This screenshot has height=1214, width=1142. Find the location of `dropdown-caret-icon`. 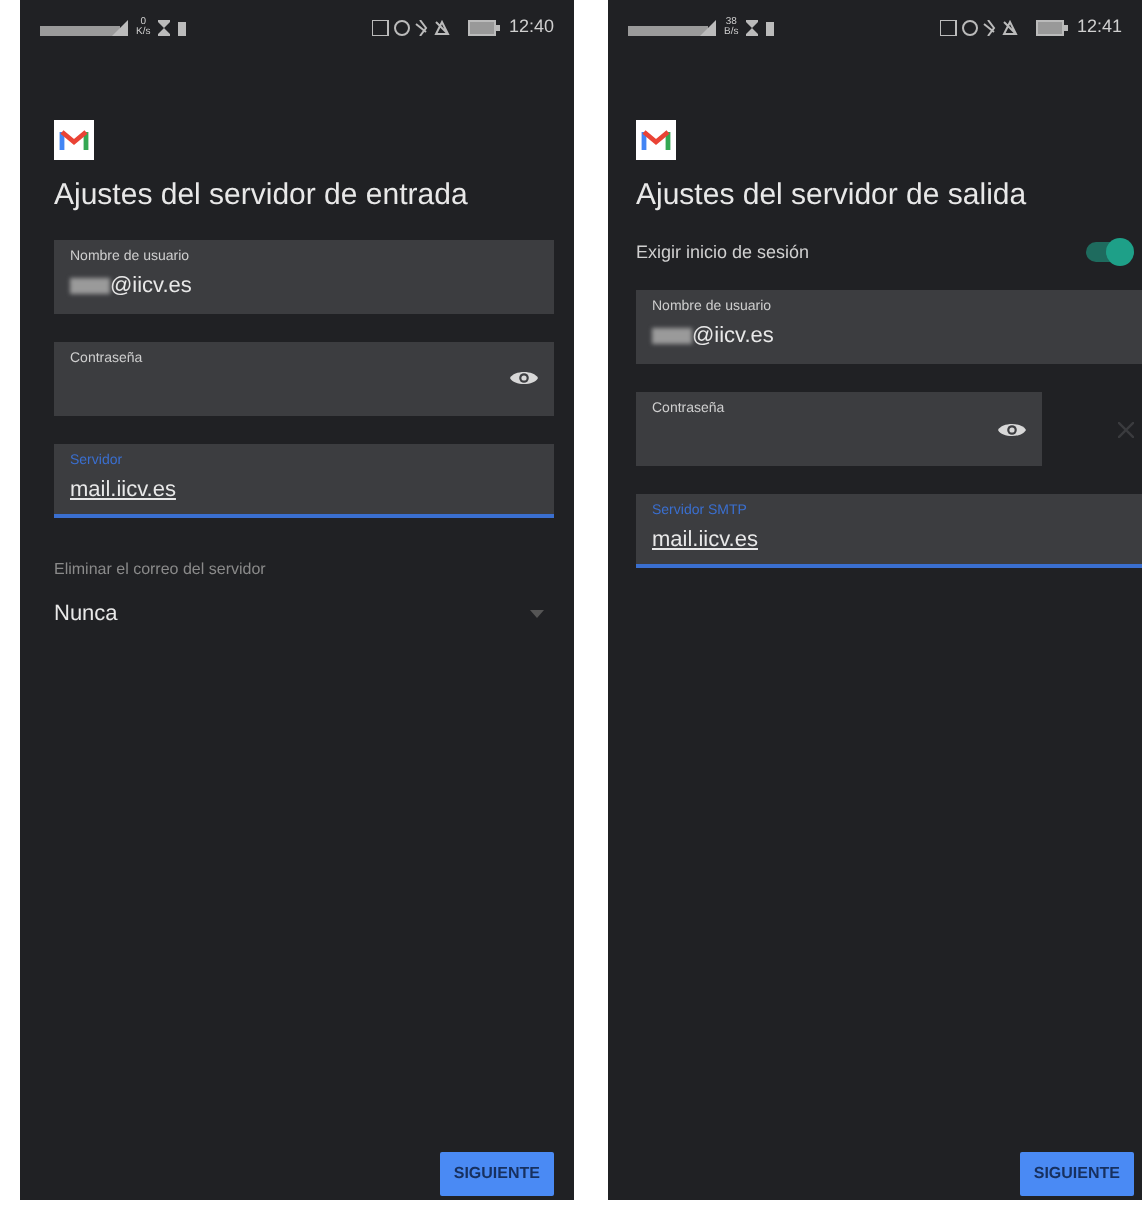

dropdown-caret-icon is located at coordinates (537, 613).